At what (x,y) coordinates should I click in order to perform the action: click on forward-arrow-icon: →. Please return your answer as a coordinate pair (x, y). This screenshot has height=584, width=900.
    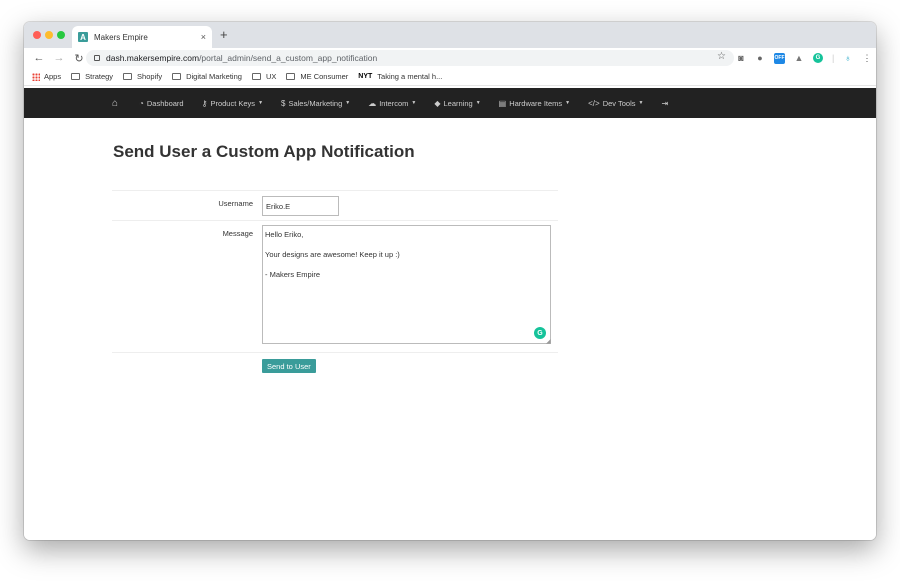
    Looking at the image, I should click on (59, 58).